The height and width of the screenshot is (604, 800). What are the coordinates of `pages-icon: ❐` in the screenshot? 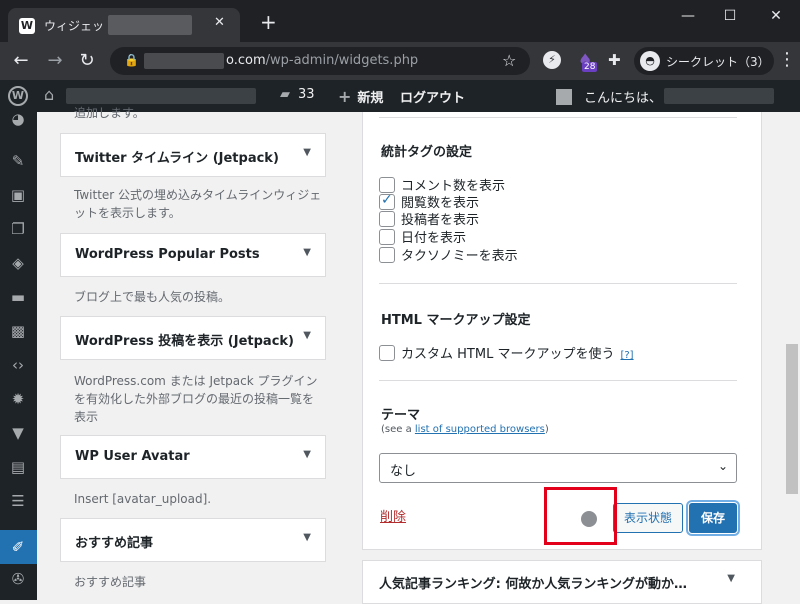 It's located at (18, 229).